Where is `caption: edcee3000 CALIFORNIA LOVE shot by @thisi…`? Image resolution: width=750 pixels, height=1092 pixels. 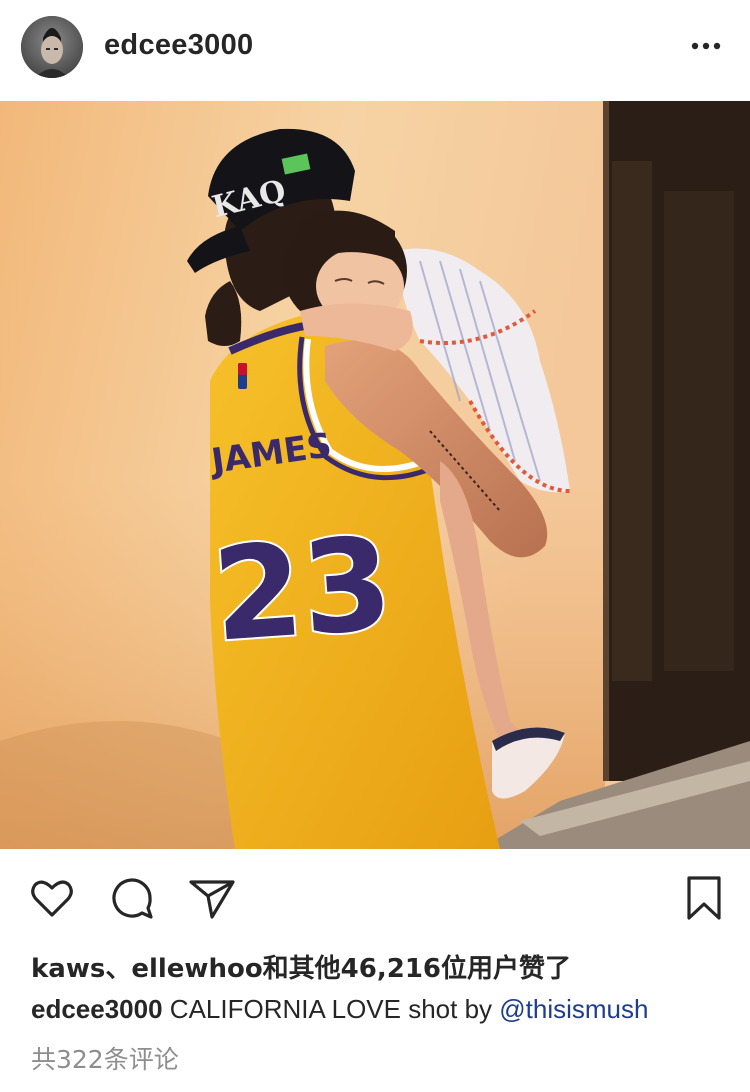 caption: edcee3000 CALIFORNIA LOVE shot by @thisi… is located at coordinates (339, 1009).